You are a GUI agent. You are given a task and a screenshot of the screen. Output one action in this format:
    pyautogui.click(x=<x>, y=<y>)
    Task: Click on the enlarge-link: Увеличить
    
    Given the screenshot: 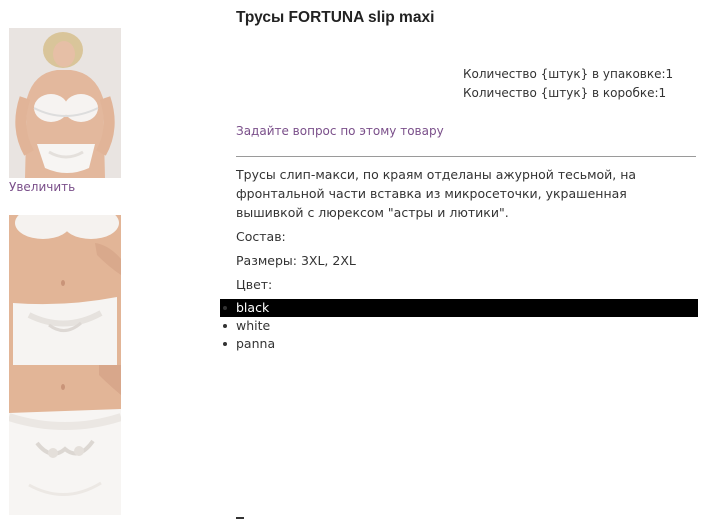 What is the action you would take?
    pyautogui.click(x=42, y=187)
    